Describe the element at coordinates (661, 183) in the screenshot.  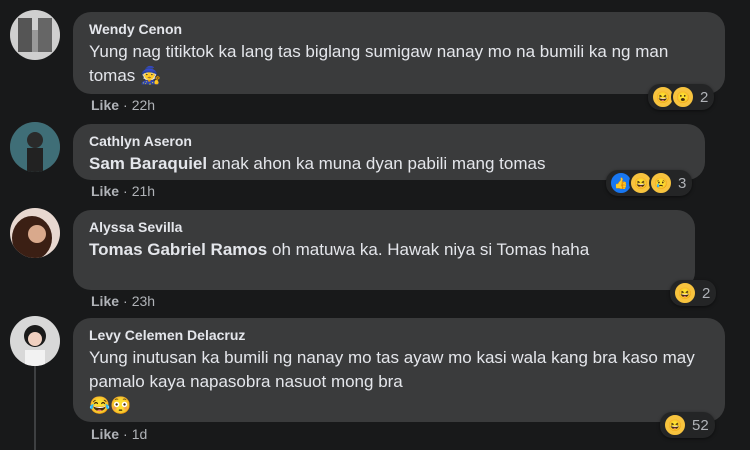
I see `sad-icon: 😢` at that location.